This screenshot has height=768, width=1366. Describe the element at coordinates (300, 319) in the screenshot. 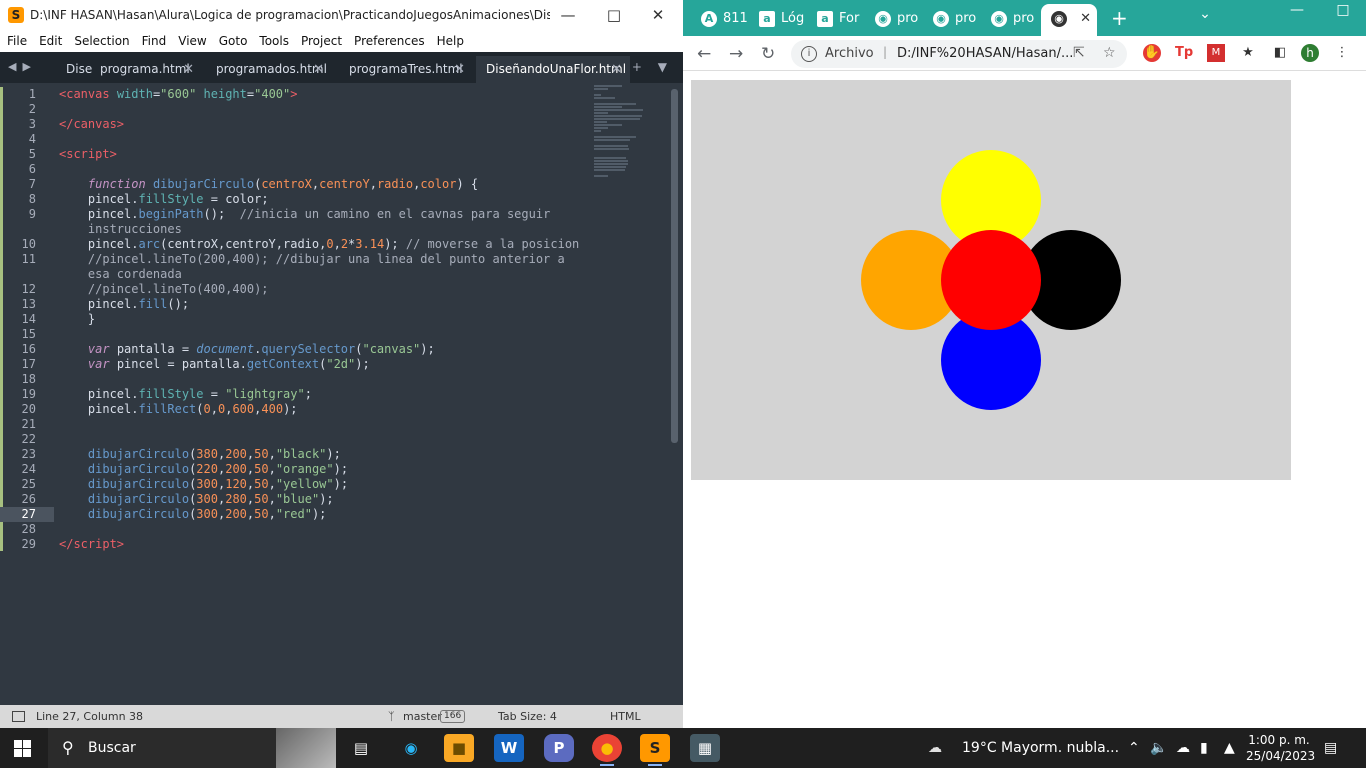

I see `code-line: 14 }` at that location.